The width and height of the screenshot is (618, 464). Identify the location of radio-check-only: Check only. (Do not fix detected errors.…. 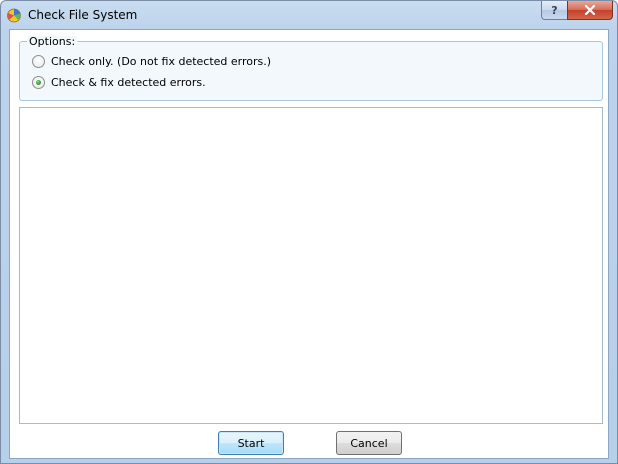
(151, 61).